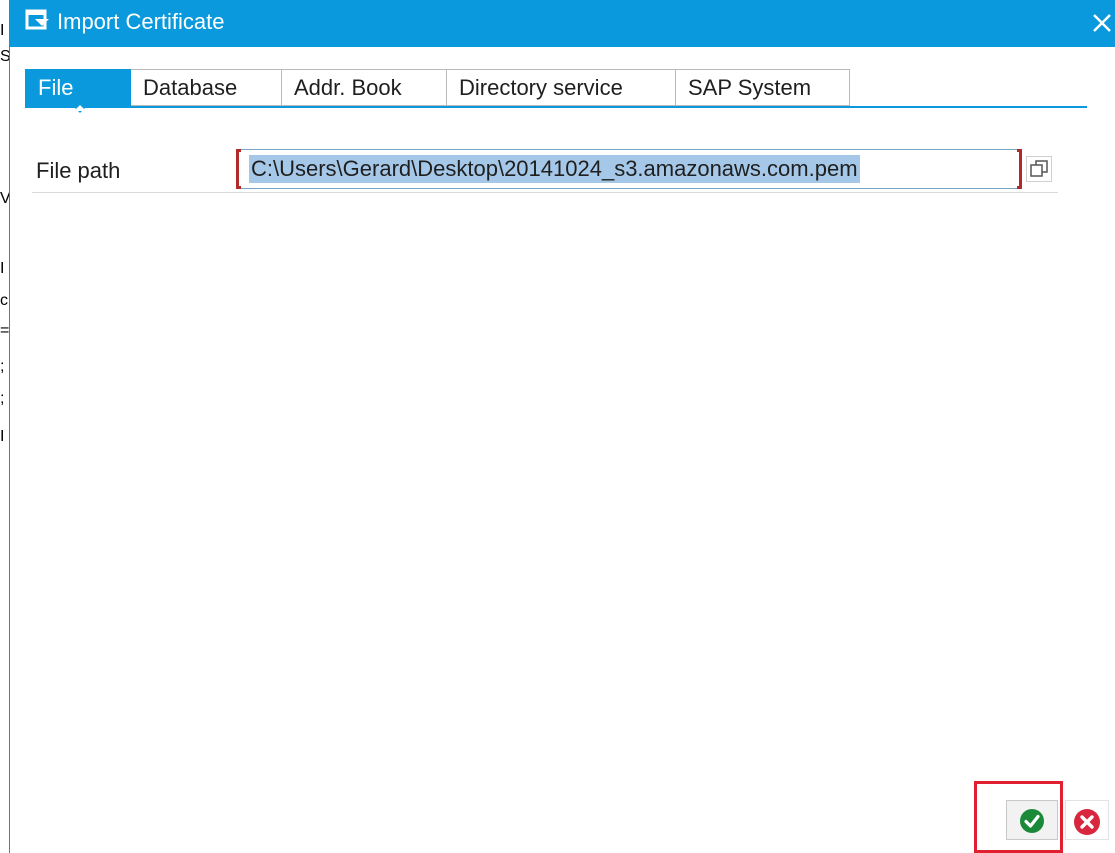 The height and width of the screenshot is (853, 1115). I want to click on close-icon, so click(1102, 23).